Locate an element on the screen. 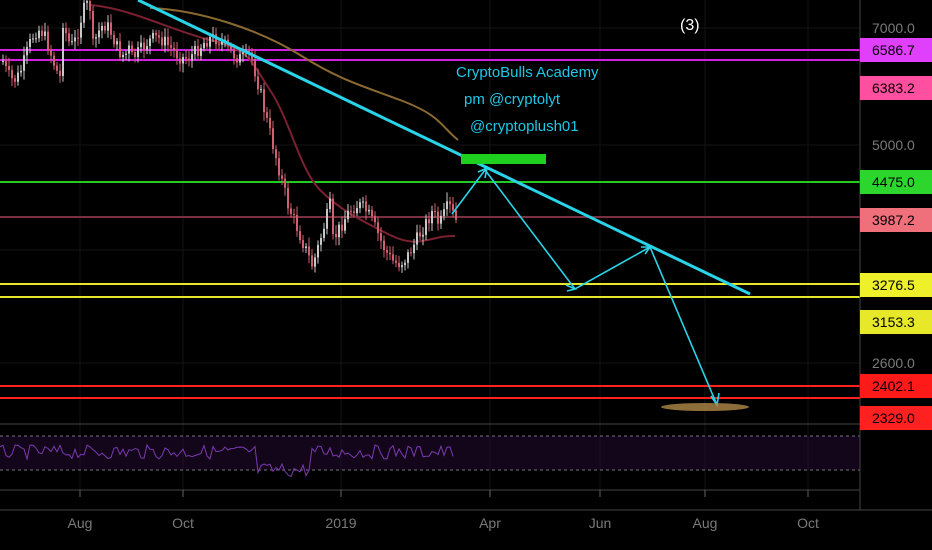 The height and width of the screenshot is (550, 932). time-tick-label-6: Oct is located at coordinates (808, 523).